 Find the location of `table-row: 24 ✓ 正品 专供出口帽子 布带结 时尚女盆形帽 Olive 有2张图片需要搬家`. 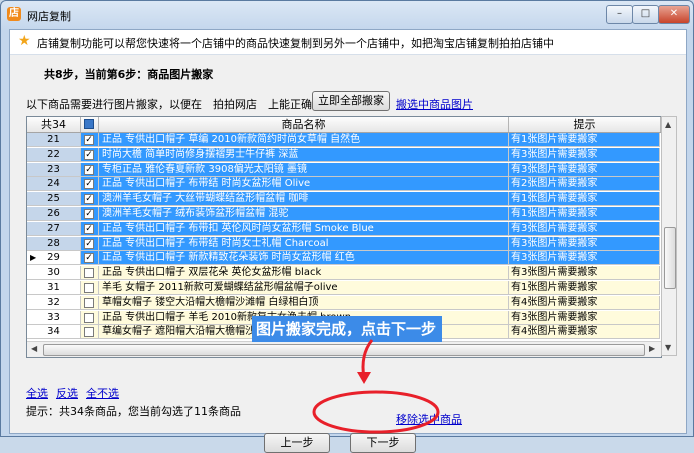

table-row: 24 ✓ 正品 专供出口帽子 布带结 时尚女盆形帽 Olive 有2张图片需要搬家 is located at coordinates (344, 184).